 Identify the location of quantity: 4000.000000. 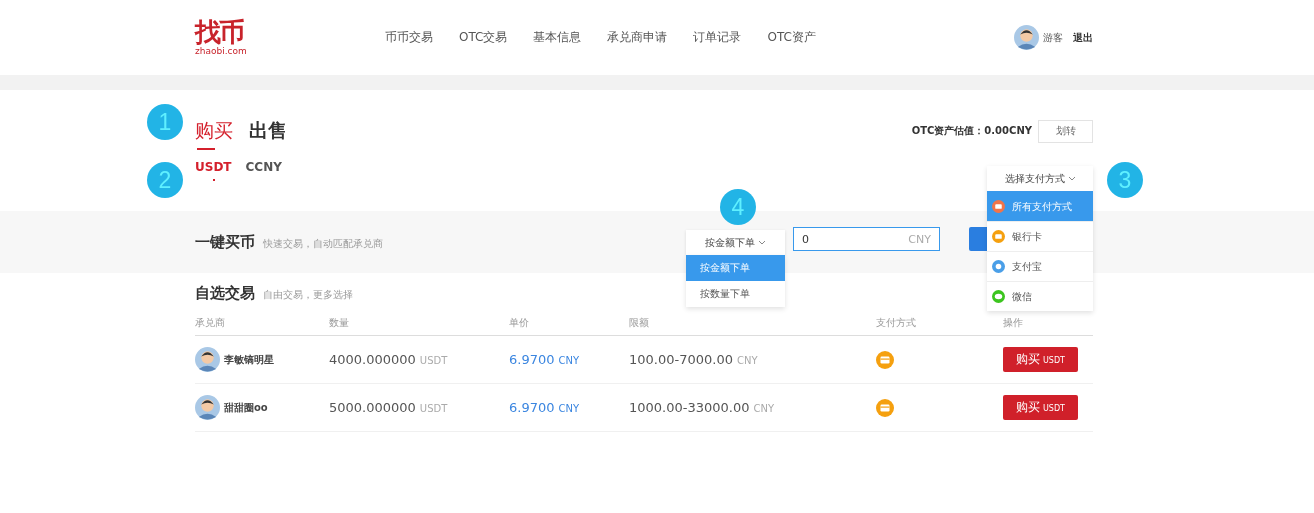
(372, 359).